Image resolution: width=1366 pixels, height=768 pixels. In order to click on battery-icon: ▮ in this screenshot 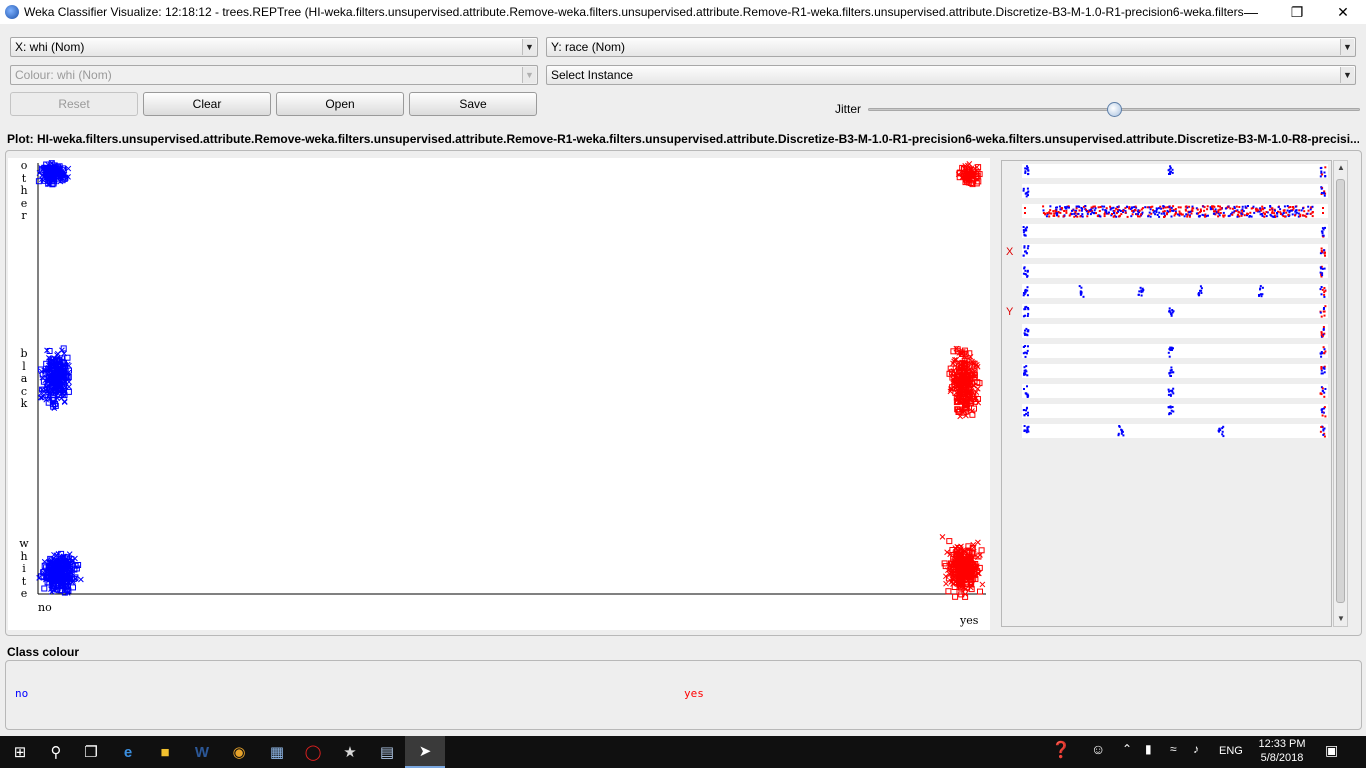, I will do `click(1148, 749)`.